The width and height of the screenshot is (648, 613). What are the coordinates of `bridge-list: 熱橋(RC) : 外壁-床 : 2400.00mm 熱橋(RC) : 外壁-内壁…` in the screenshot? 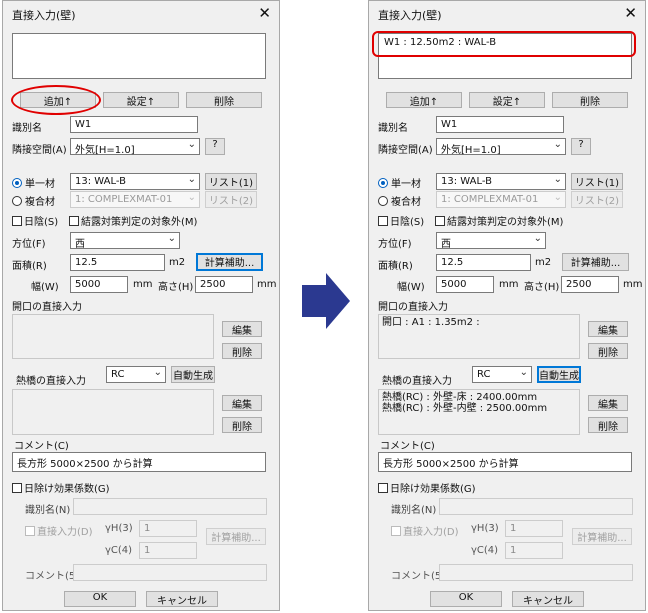 It's located at (479, 412).